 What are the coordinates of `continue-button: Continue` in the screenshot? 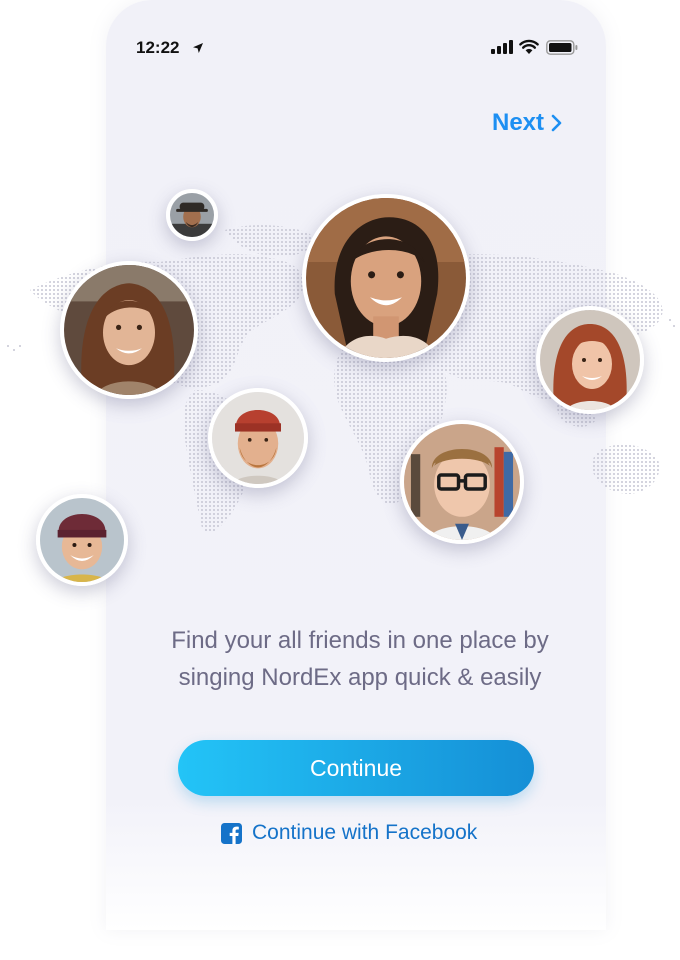 It's located at (356, 768).